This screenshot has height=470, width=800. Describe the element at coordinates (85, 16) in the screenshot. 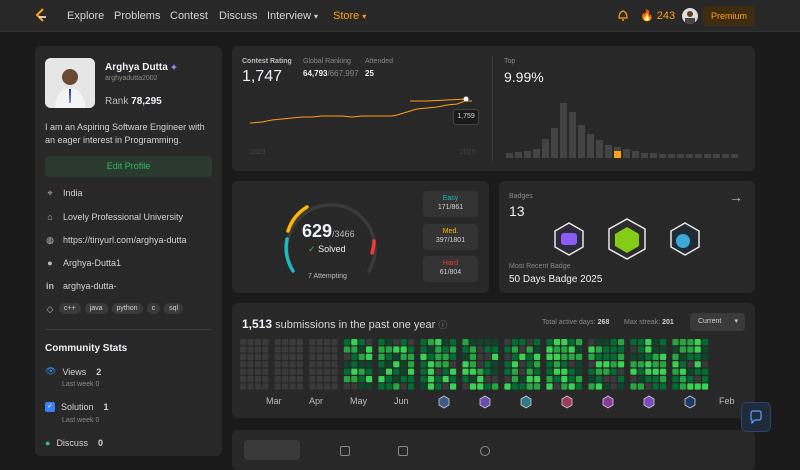

I see `nav-explore: Explore` at that location.